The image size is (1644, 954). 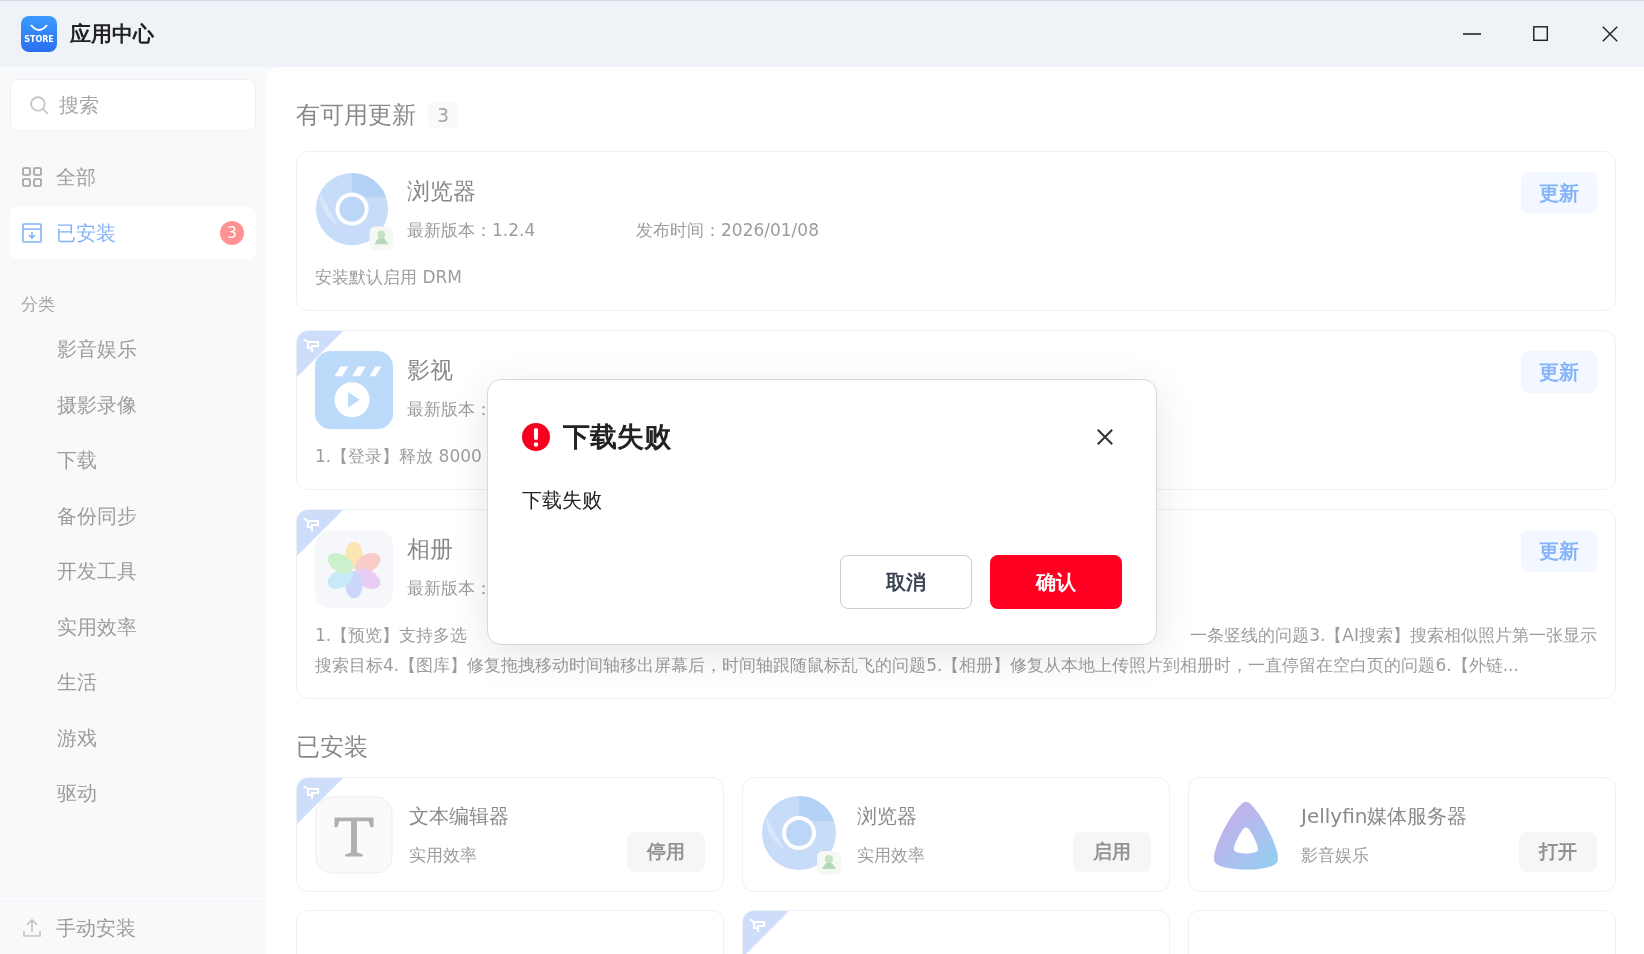 What do you see at coordinates (133, 627) in the screenshot?
I see `category-item: 实用效率` at bounding box center [133, 627].